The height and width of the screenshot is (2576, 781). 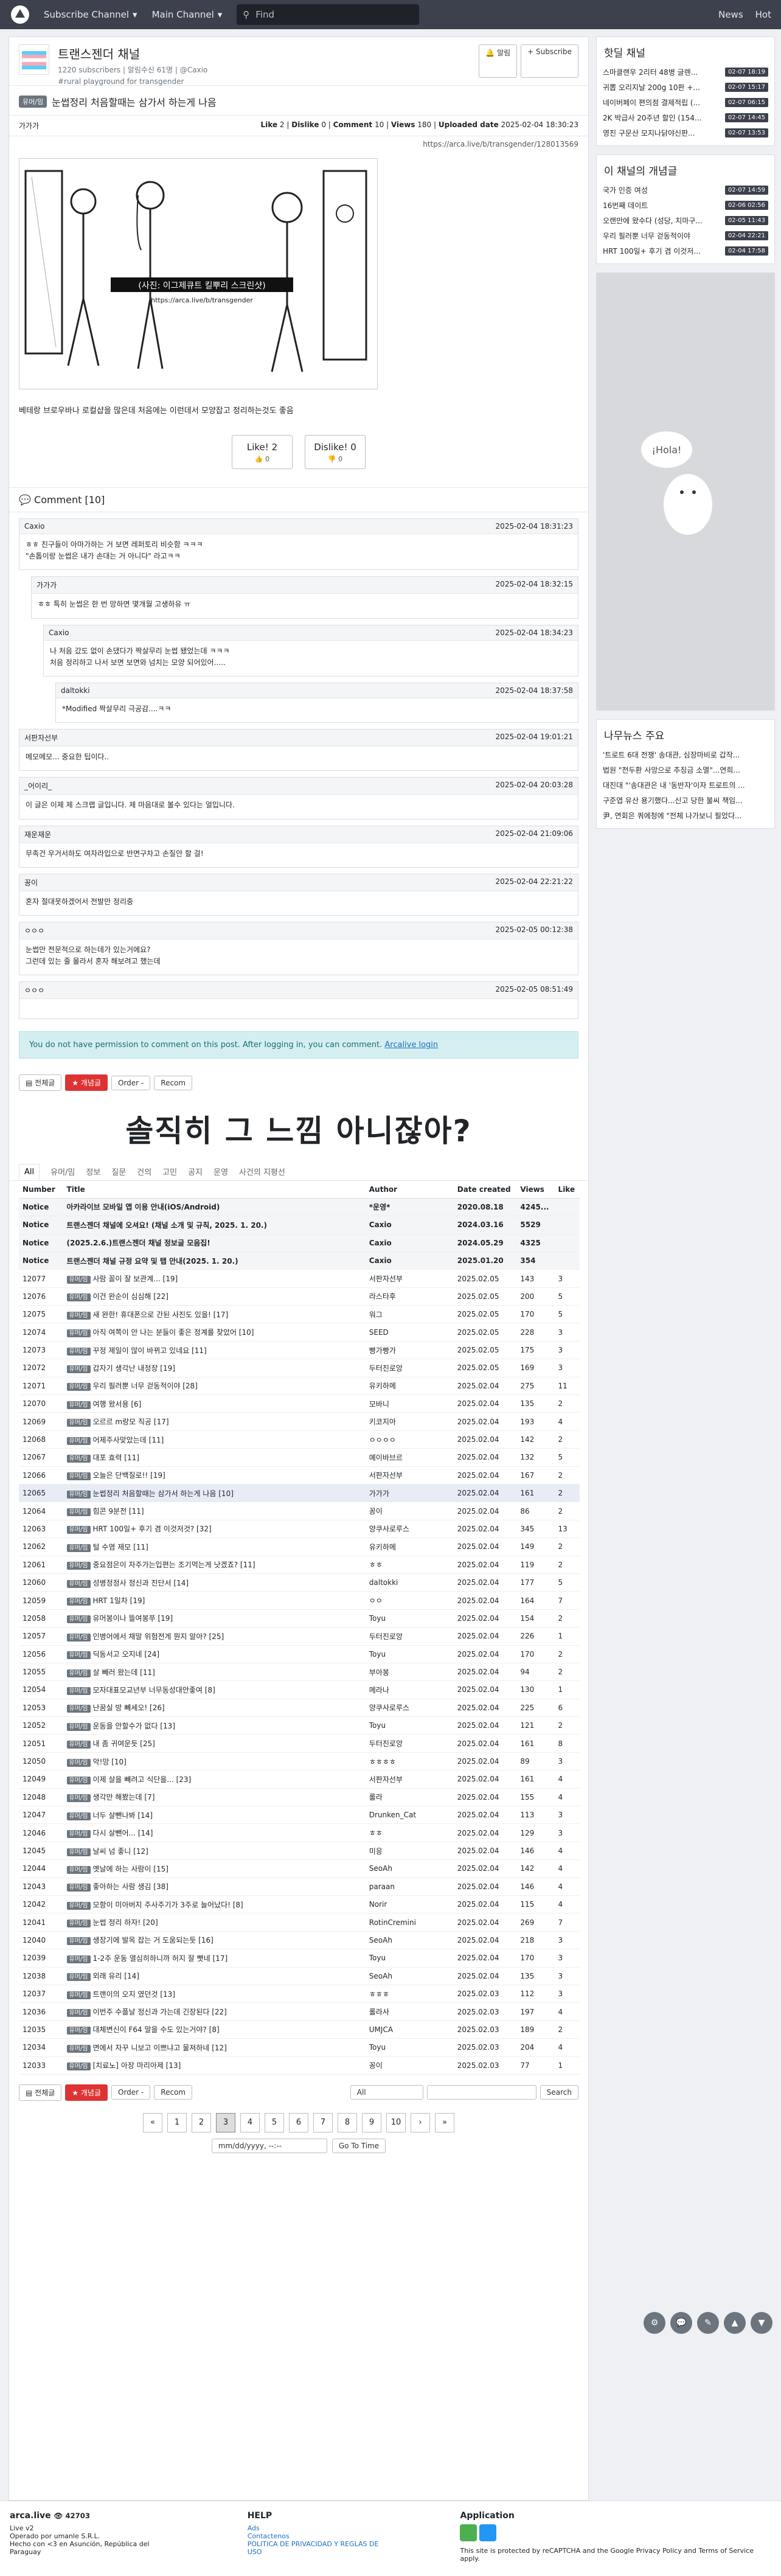 What do you see at coordinates (153, 1940) in the screenshot?
I see `post-link: 생장기에 발목 잡는 거 도움되는듯 [16]` at bounding box center [153, 1940].